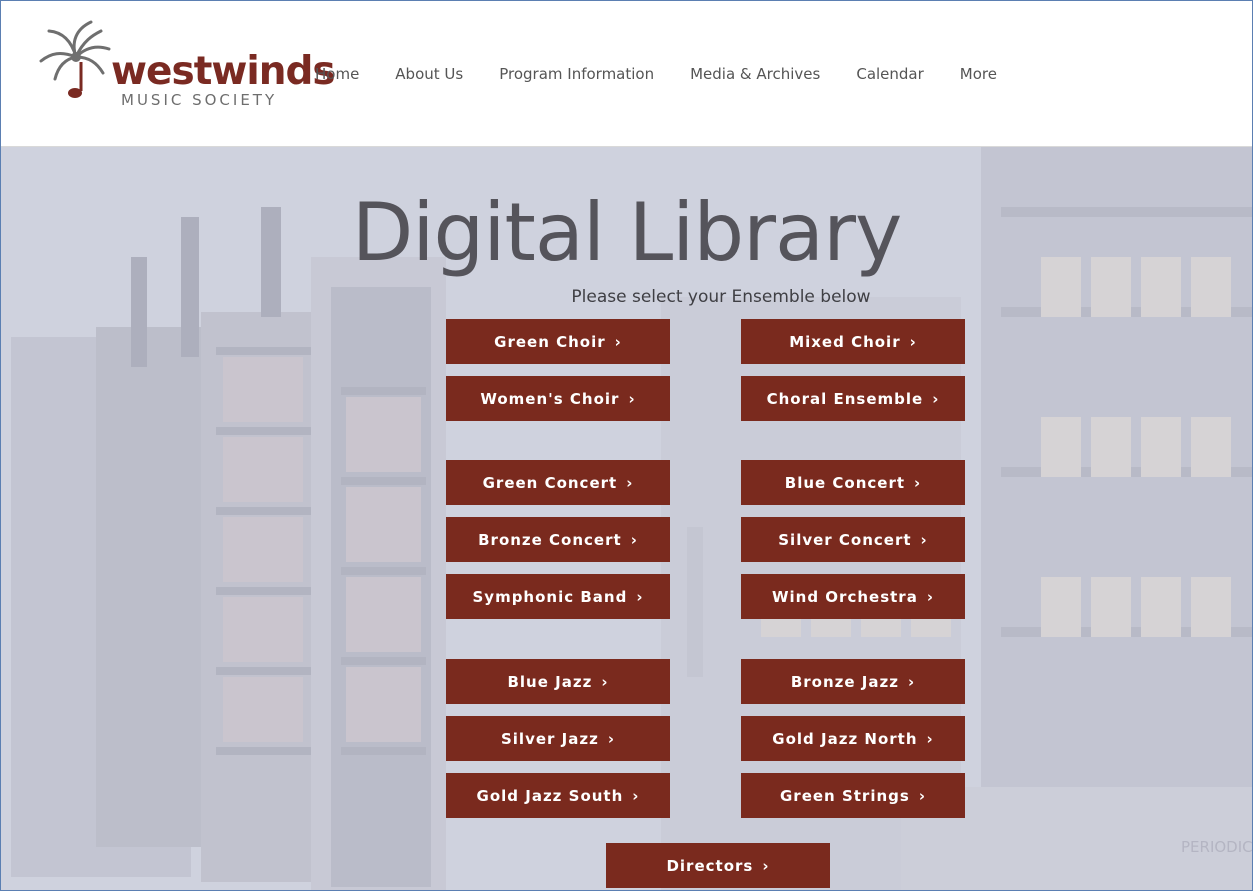  What do you see at coordinates (721, 297) in the screenshot?
I see `page-subtitle: Please select your Ensemble below` at bounding box center [721, 297].